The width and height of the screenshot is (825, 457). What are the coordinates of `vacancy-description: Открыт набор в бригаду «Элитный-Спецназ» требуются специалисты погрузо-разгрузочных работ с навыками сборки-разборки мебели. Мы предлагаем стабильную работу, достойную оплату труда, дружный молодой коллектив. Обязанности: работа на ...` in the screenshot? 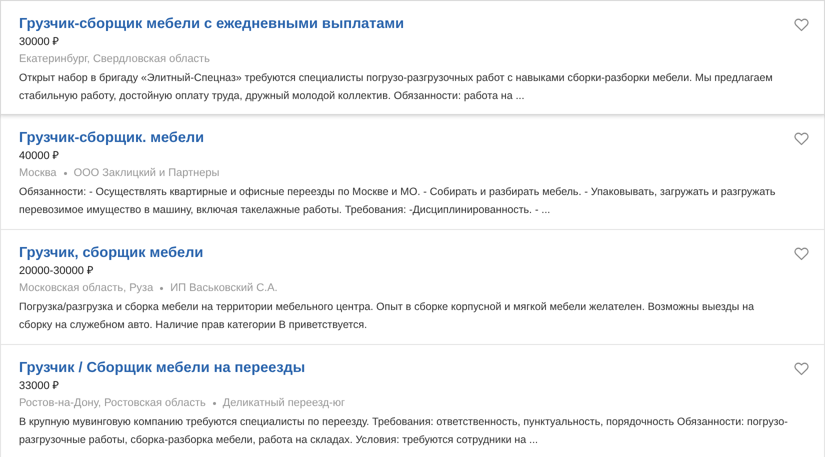 It's located at (396, 87).